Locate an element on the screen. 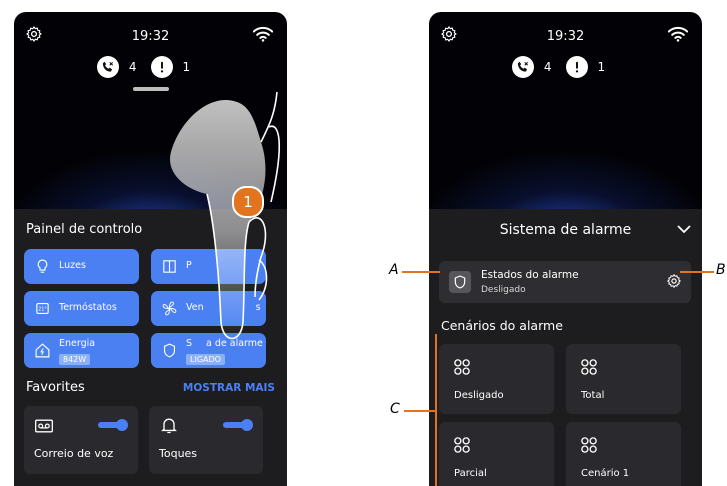 The width and height of the screenshot is (727, 486). scenario-label: Cenário 1 is located at coordinates (605, 473).